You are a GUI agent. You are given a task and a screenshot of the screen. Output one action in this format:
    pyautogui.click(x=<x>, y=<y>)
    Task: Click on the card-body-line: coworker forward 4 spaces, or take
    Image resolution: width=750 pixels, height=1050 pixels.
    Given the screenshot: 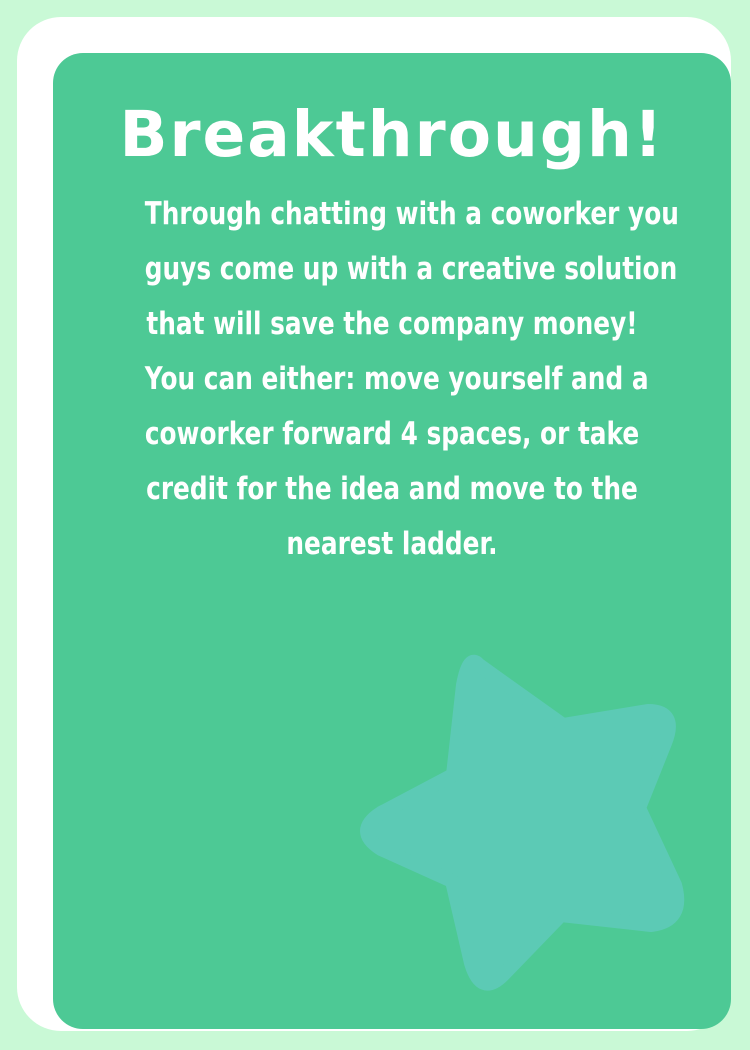 What is the action you would take?
    pyautogui.click(x=392, y=434)
    